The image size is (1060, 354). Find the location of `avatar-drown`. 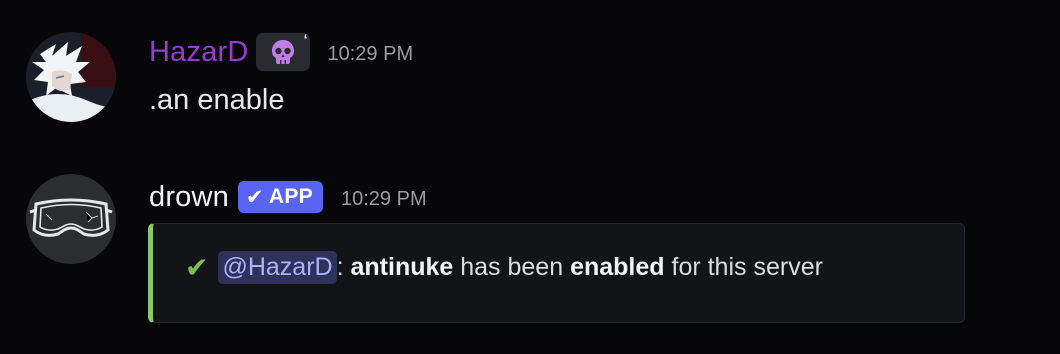

avatar-drown is located at coordinates (71, 219).